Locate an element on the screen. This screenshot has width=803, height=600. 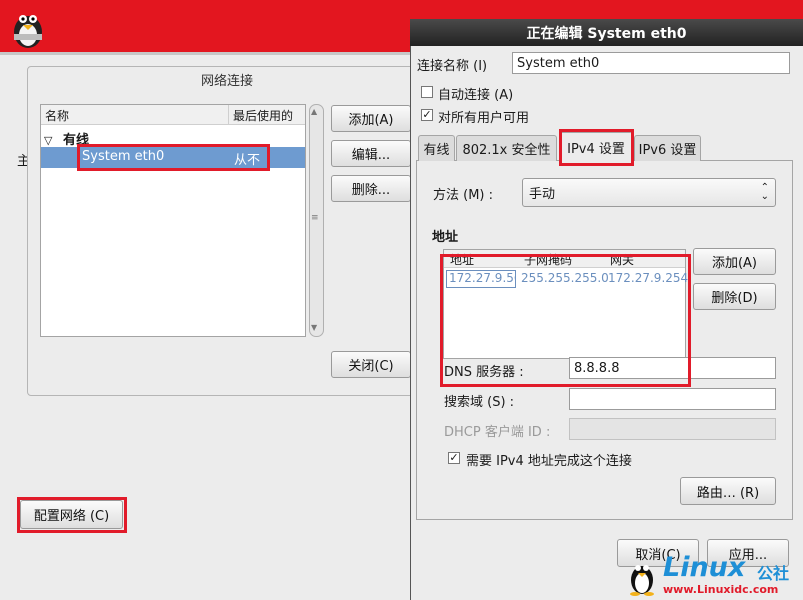
expander-down-icon: ▽ is located at coordinates (48, 140).